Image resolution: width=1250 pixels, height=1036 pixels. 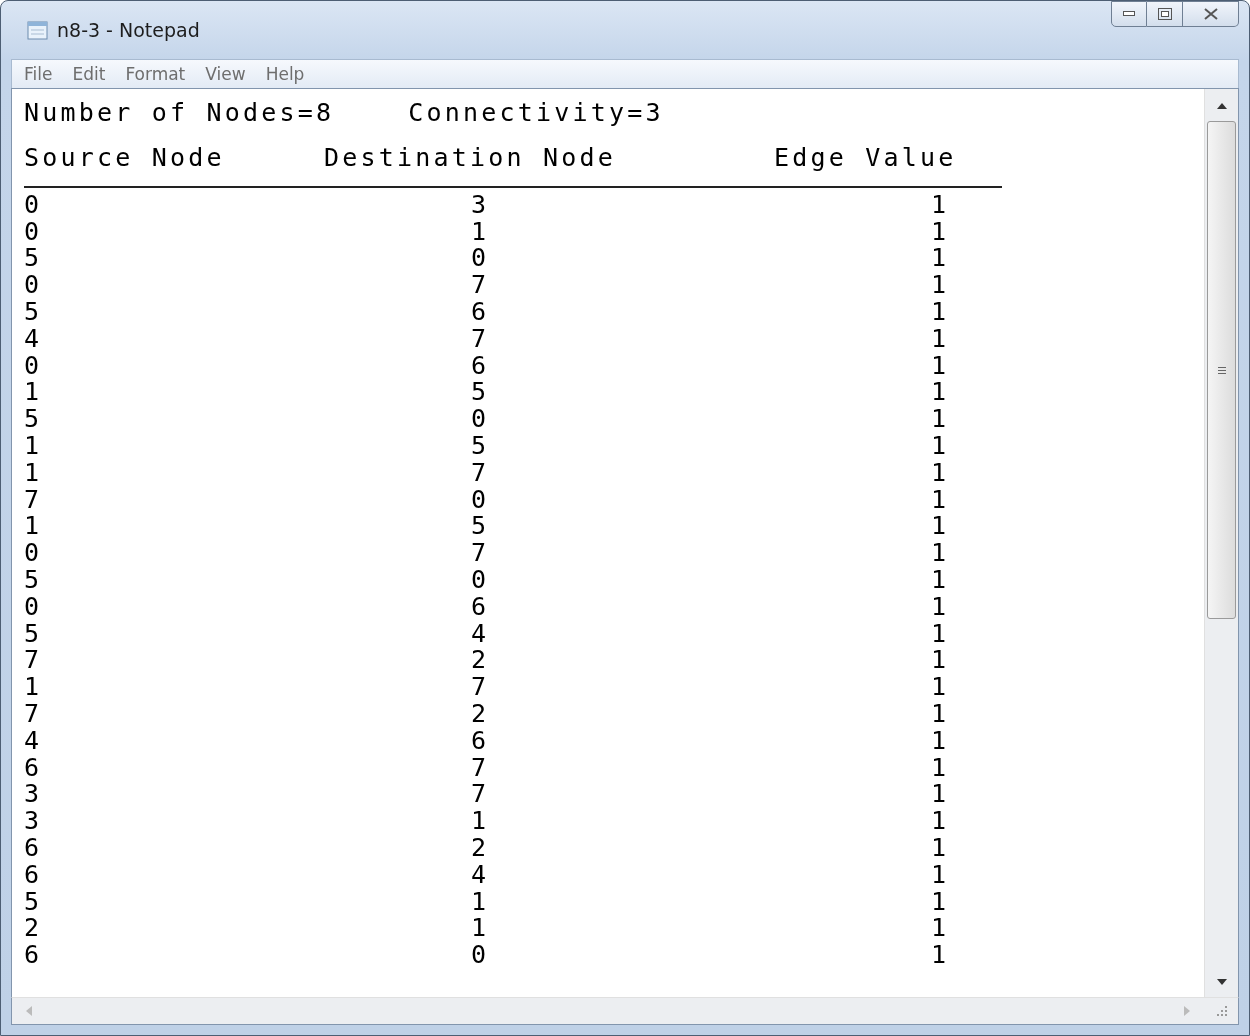 I want to click on vertical-scrollbar, so click(x=1221, y=543).